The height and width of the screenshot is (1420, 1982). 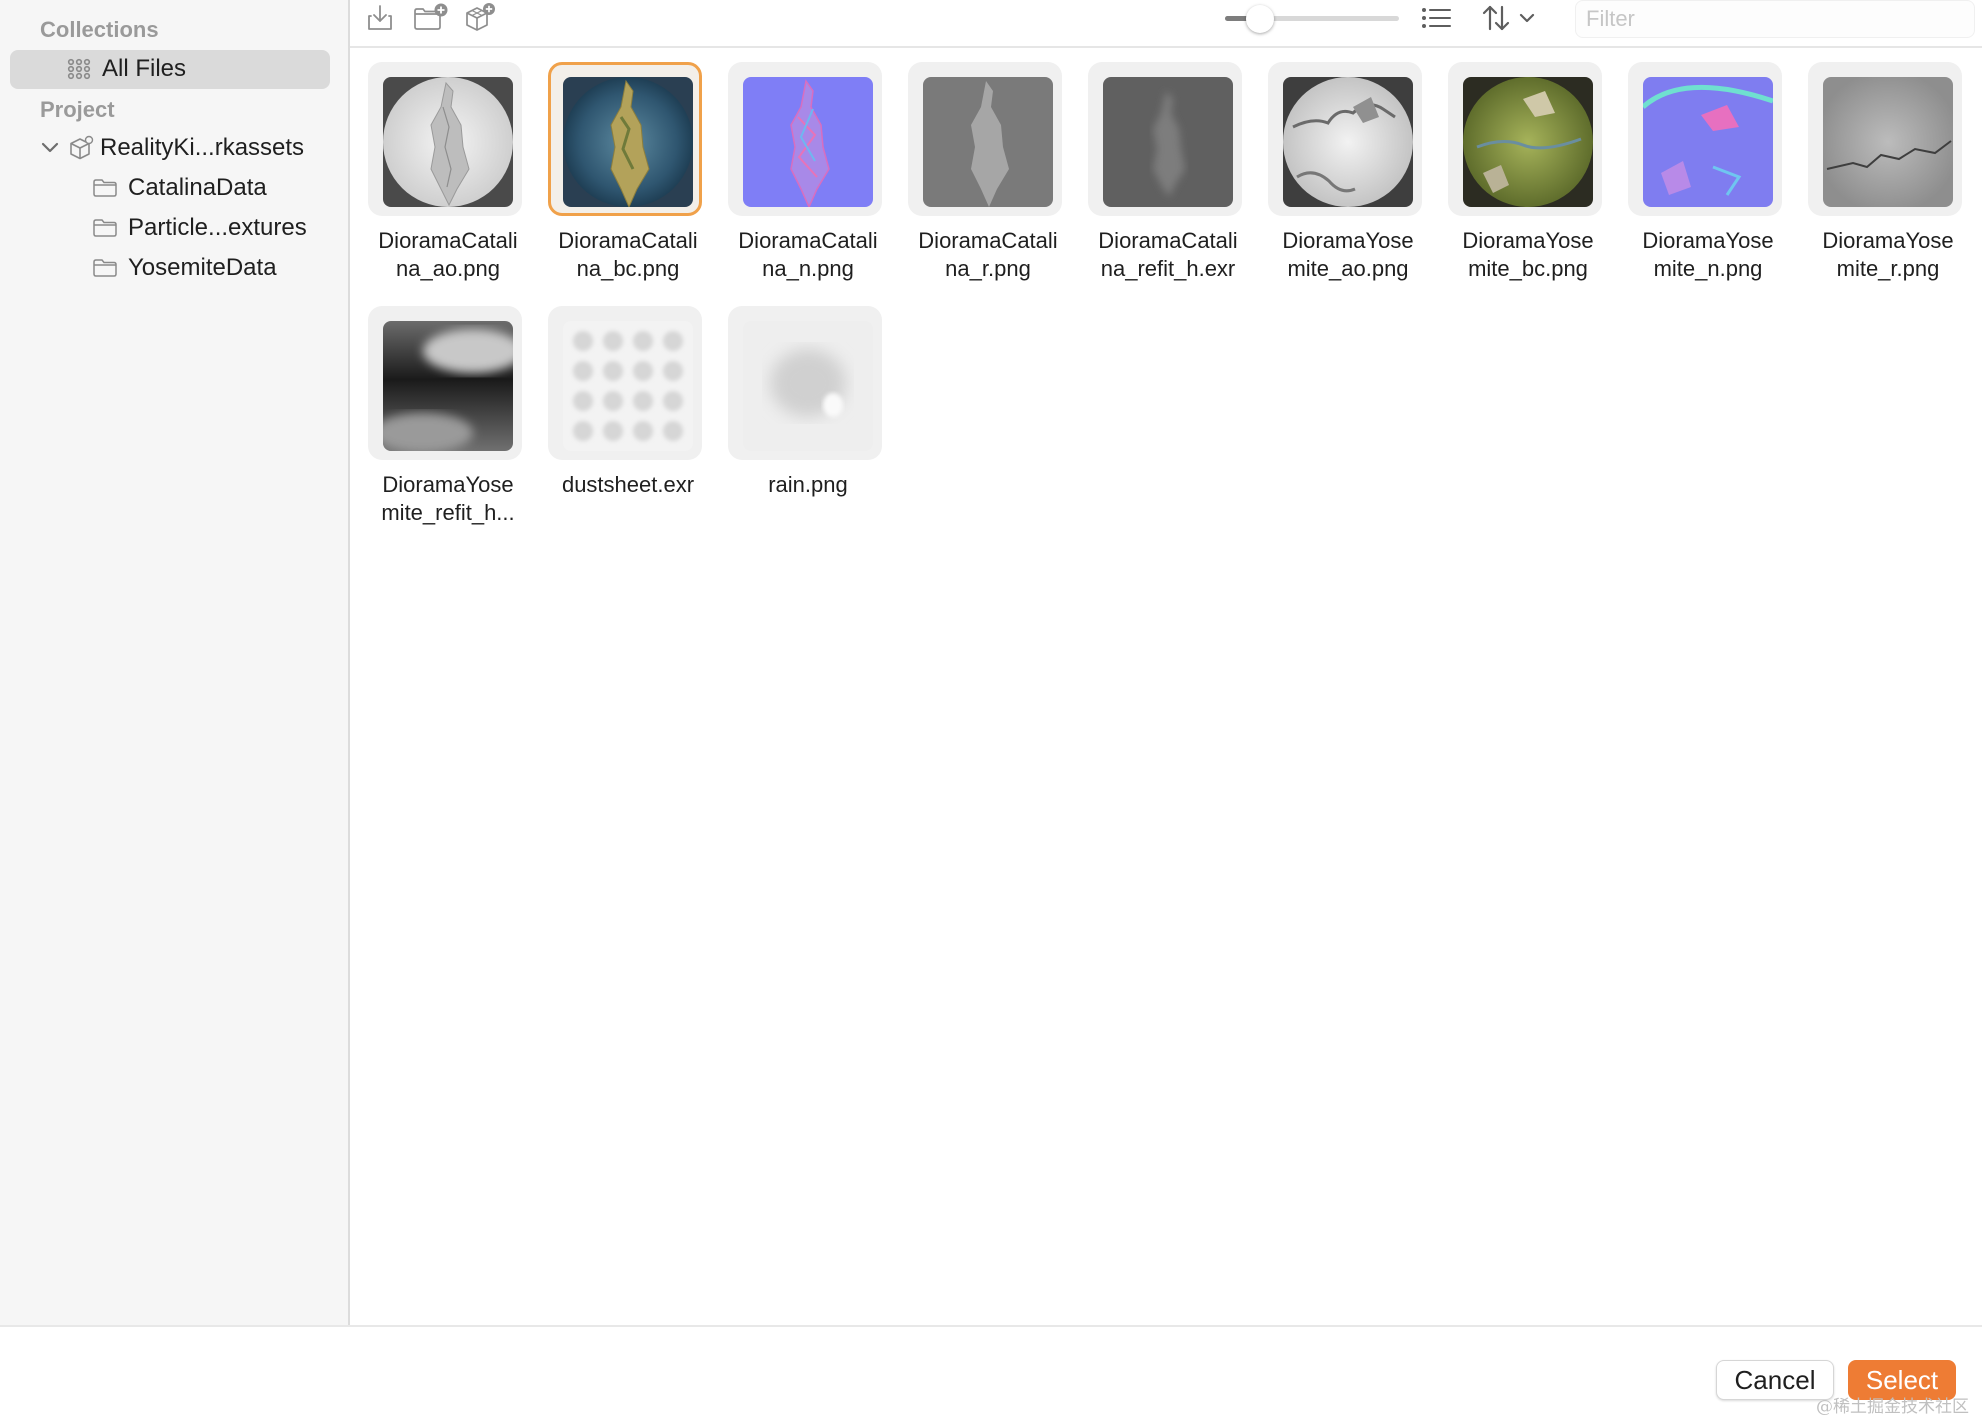 I want to click on file-name: dustsheet.exr, so click(x=628, y=484).